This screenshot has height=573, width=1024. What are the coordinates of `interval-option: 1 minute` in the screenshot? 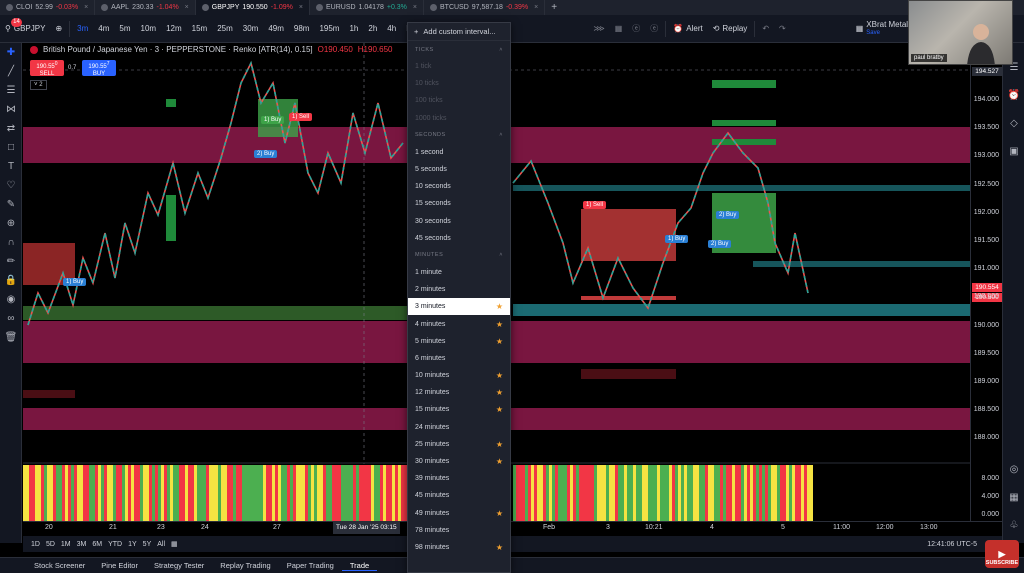 It's located at (459, 272).